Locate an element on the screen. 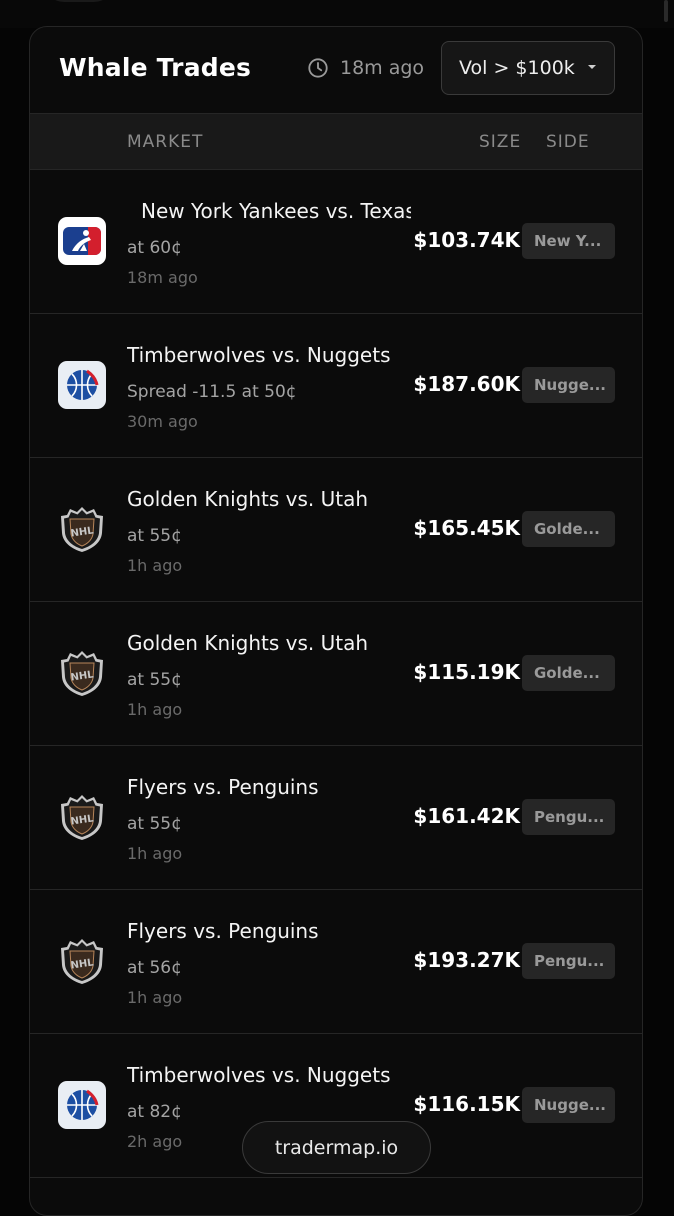 This screenshot has width=674, height=1216. trade-time: 30m ago is located at coordinates (162, 421).